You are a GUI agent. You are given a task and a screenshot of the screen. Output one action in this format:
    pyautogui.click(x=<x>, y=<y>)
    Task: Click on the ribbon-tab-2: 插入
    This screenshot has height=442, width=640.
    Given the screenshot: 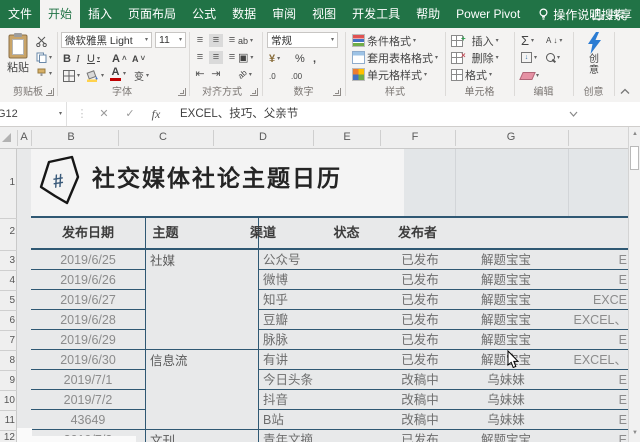 What is the action you would take?
    pyautogui.click(x=100, y=14)
    